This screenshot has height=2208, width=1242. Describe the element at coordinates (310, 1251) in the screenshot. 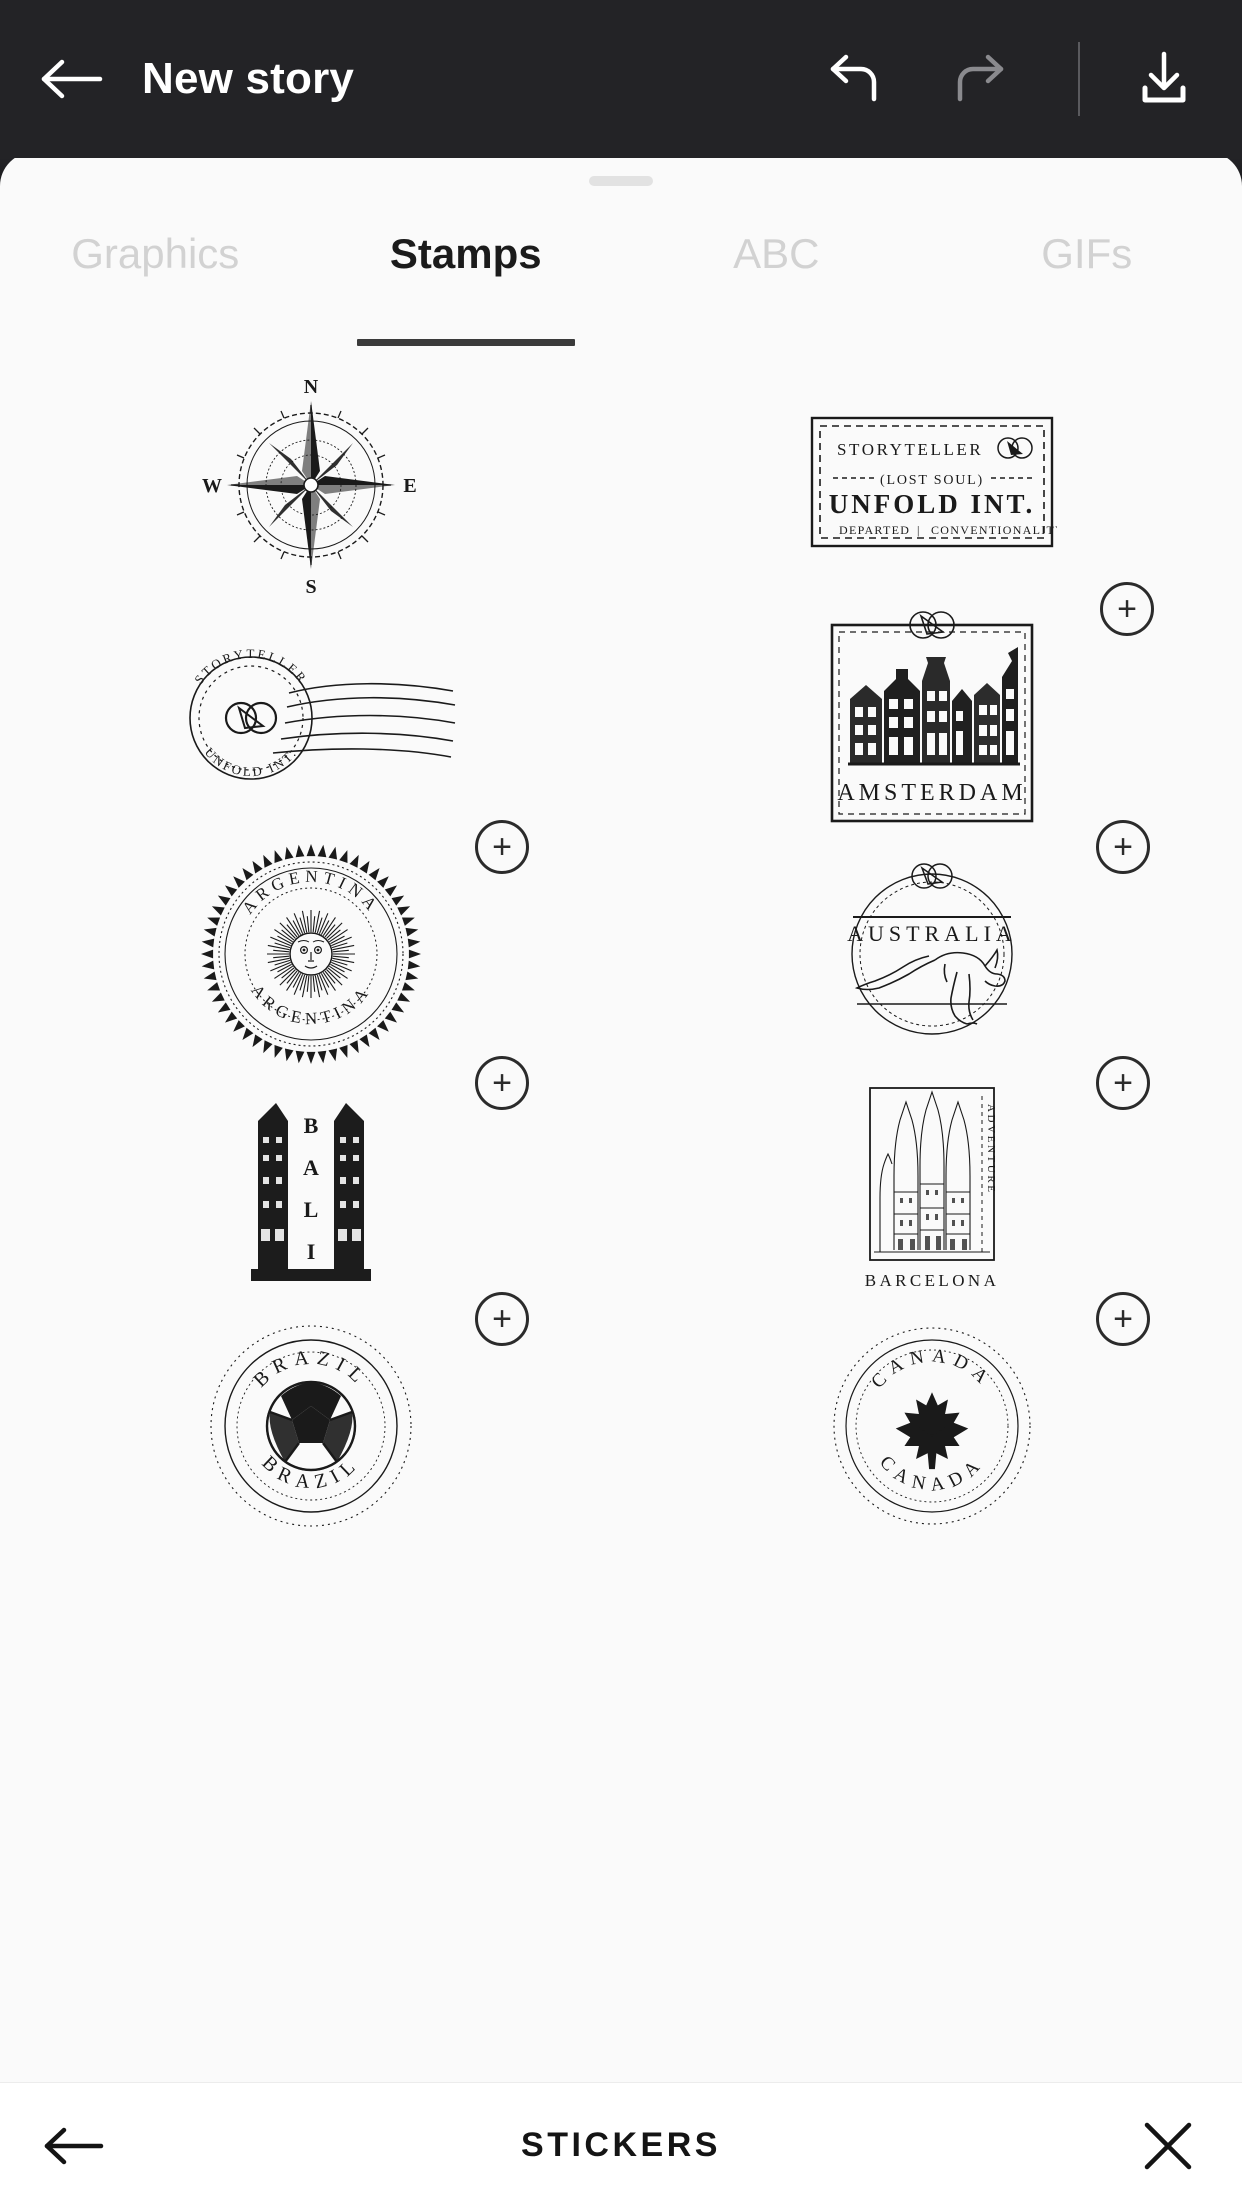

I see `bali-letter-3: I` at that location.